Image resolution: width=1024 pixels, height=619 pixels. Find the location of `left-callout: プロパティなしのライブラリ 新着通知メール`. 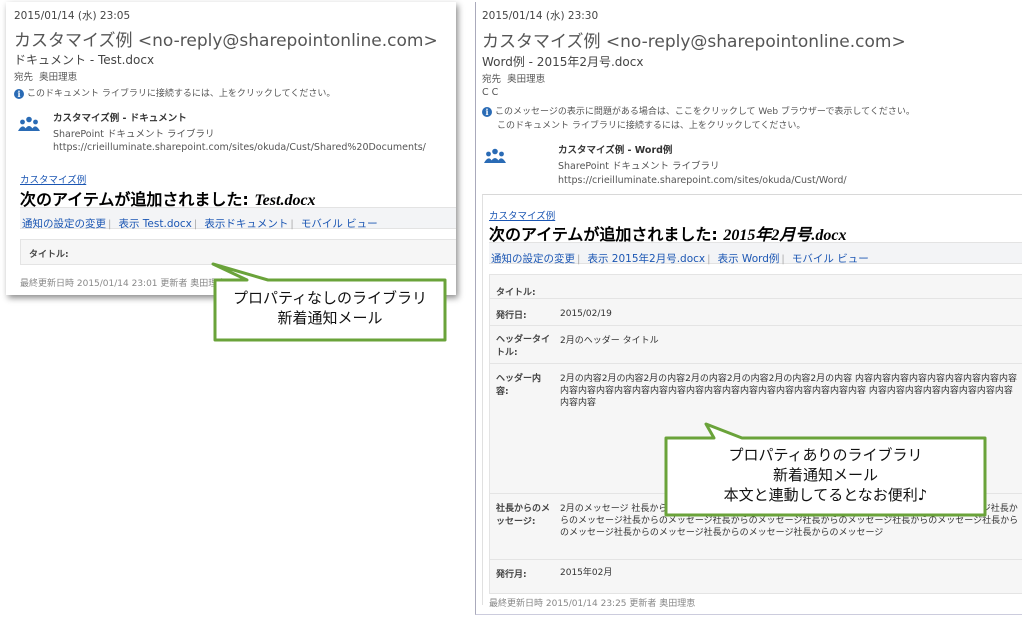

left-callout: プロパティなしのライブラリ 新着通知メール is located at coordinates (330, 308).